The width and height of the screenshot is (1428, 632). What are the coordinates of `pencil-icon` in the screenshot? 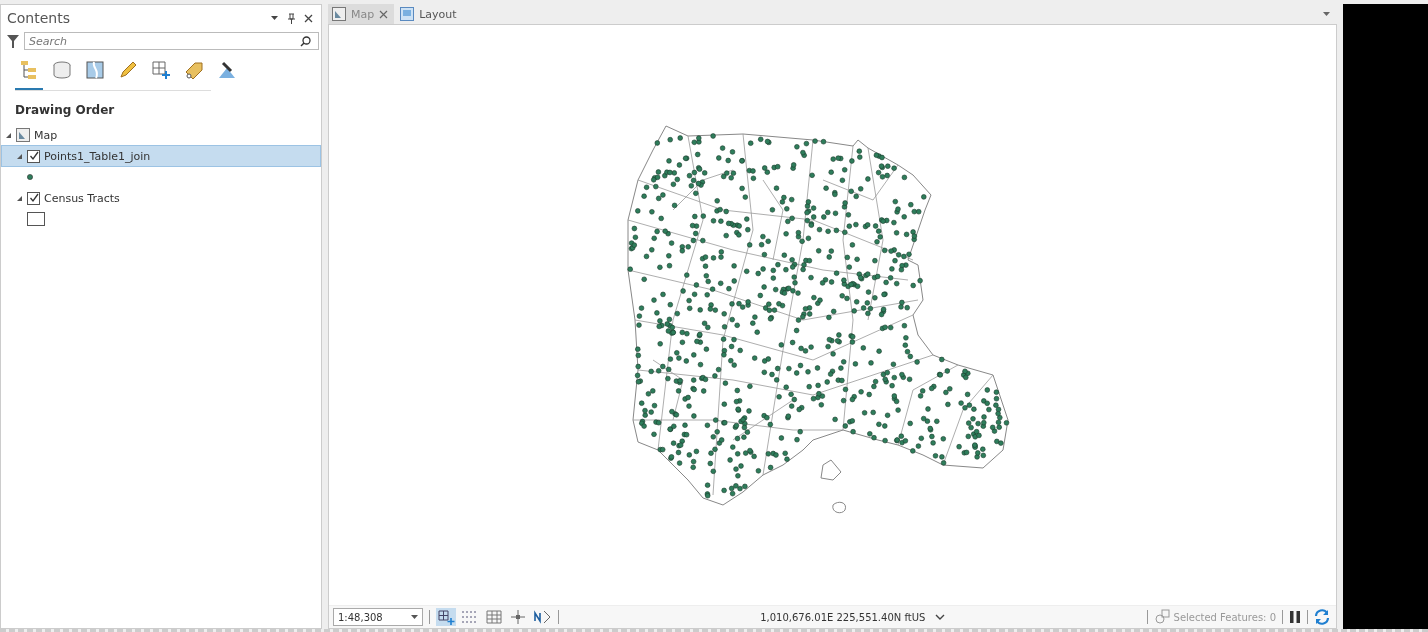 It's located at (128, 70).